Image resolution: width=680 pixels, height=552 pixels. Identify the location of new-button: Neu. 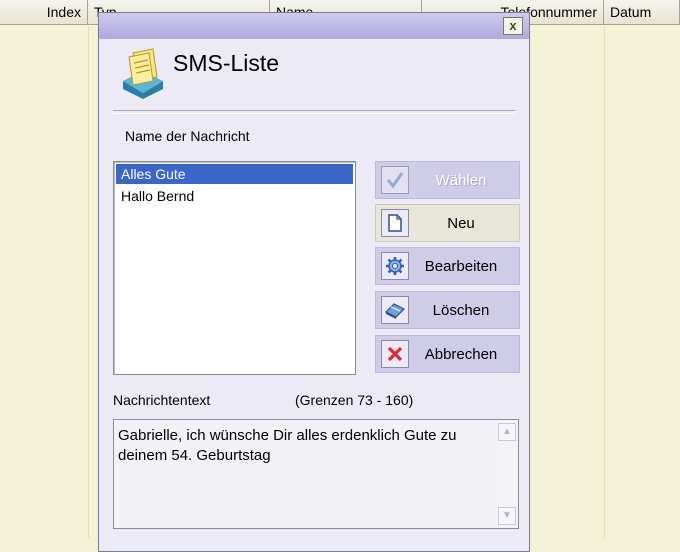
(447, 223).